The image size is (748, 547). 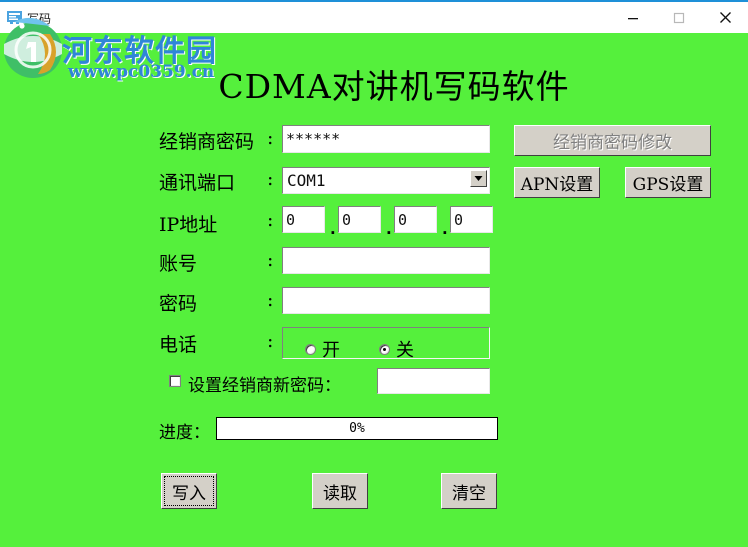 I want to click on change-dealer-password-button: 经销商密码修改, so click(x=612, y=140).